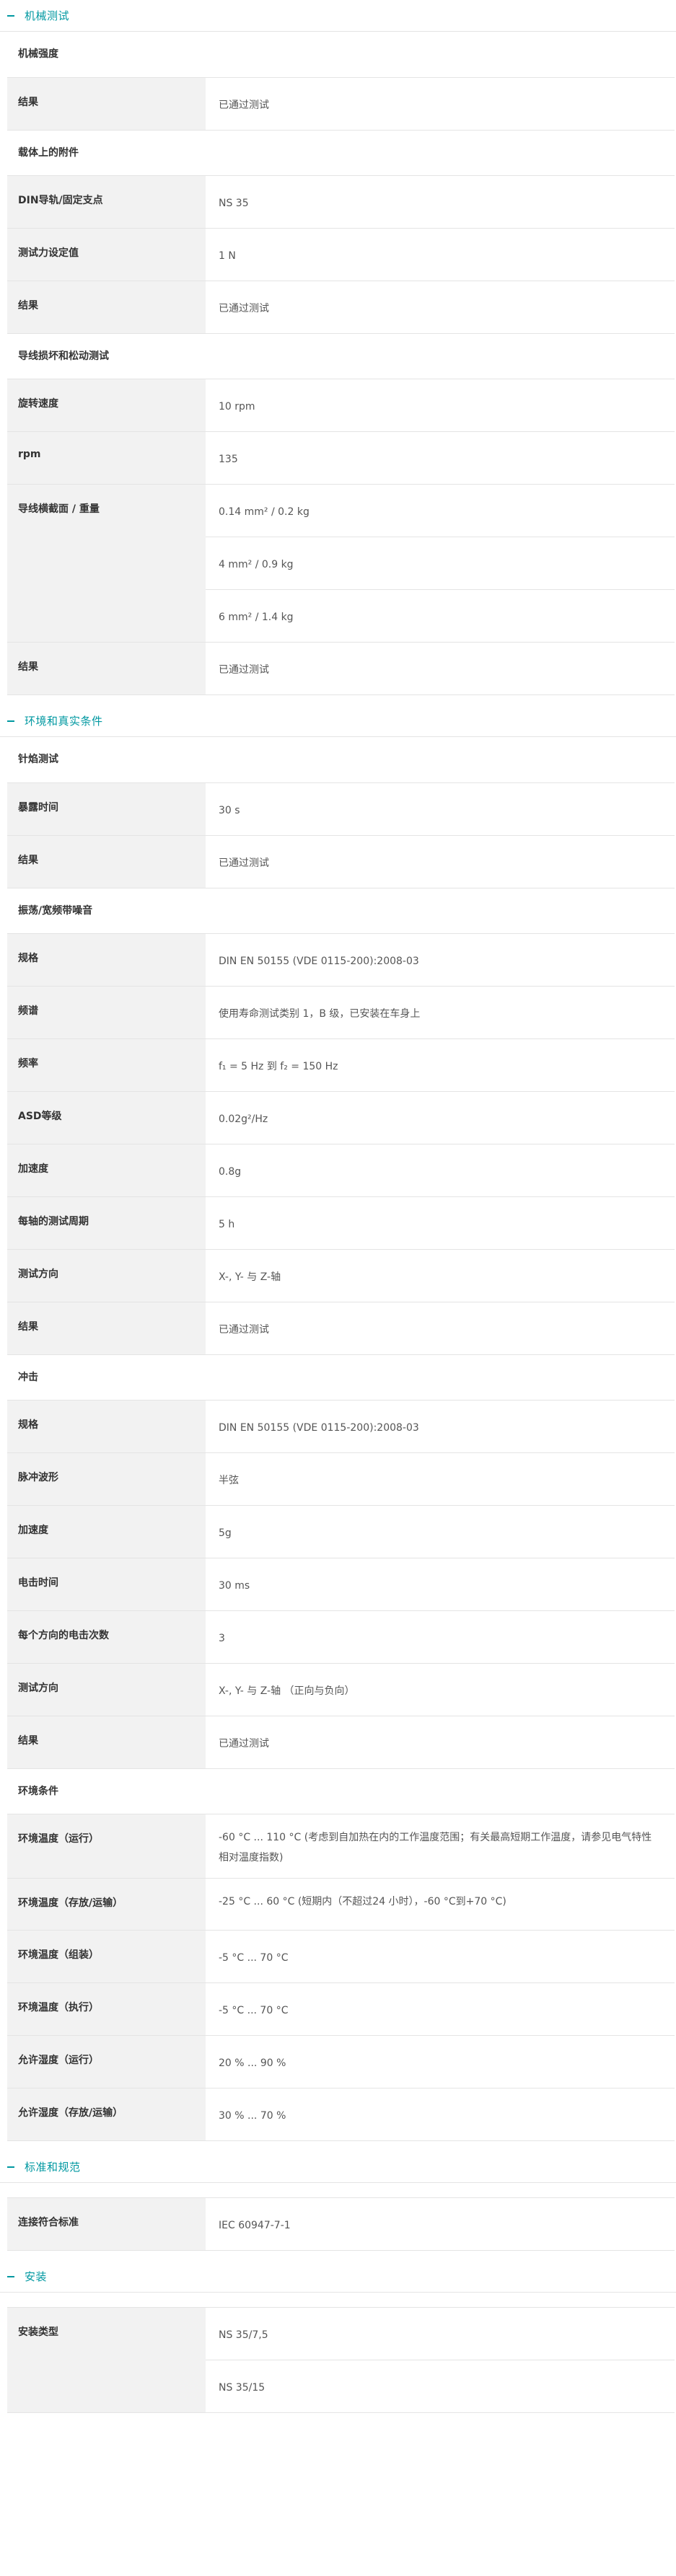 The width and height of the screenshot is (676, 2576). I want to click on row-values: IEC 60947-7-1, so click(440, 2224).